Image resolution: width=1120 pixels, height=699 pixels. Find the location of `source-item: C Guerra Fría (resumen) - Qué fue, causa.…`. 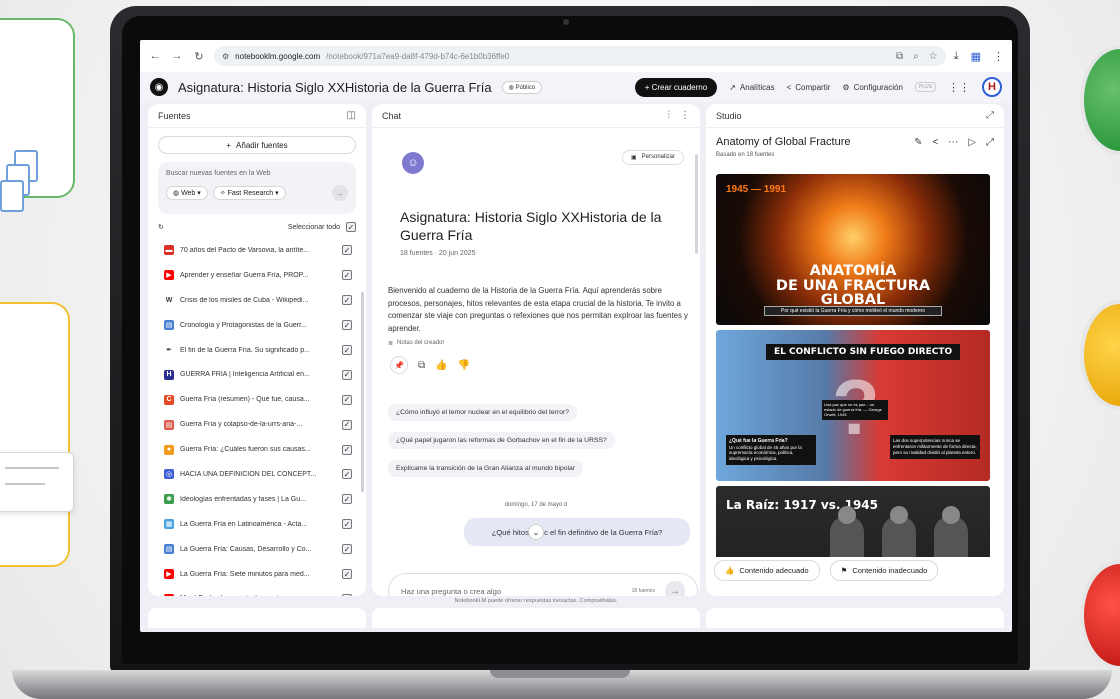

source-item: C Guerra Fría (resumen) - Qué fue, causa.… is located at coordinates (257, 399).